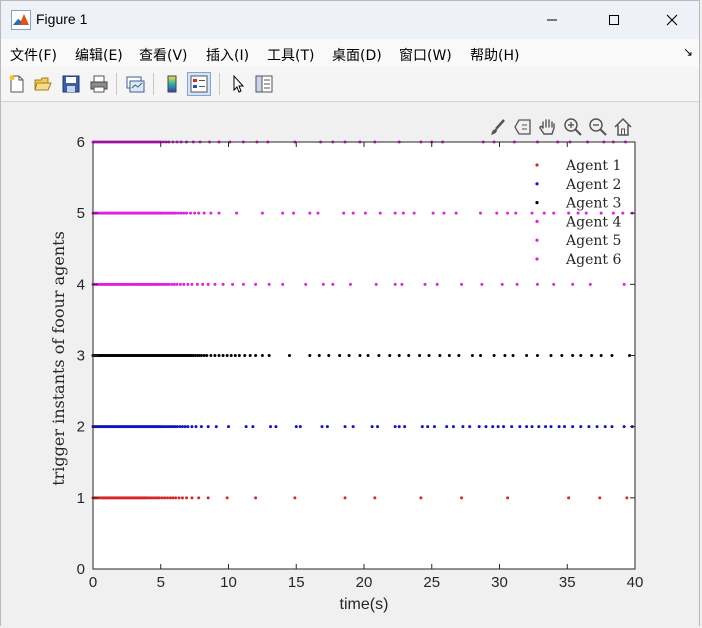 The width and height of the screenshot is (702, 628). Describe the element at coordinates (81, 569) in the screenshot. I see `y-tick-label: 0` at that location.